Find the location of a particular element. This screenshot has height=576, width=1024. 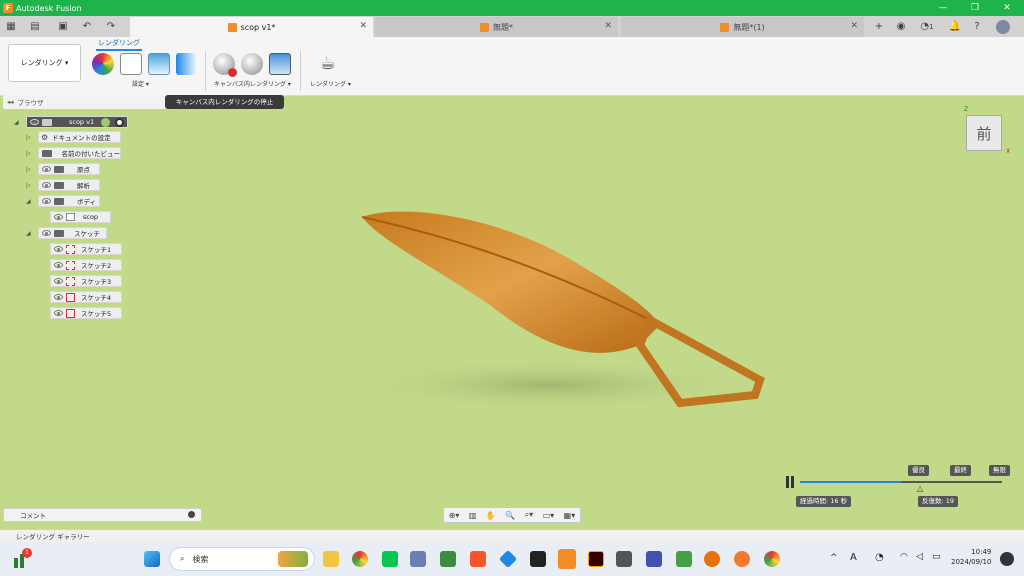

tab-untitled-1: 無題*(1) ✕ is located at coordinates (742, 27).